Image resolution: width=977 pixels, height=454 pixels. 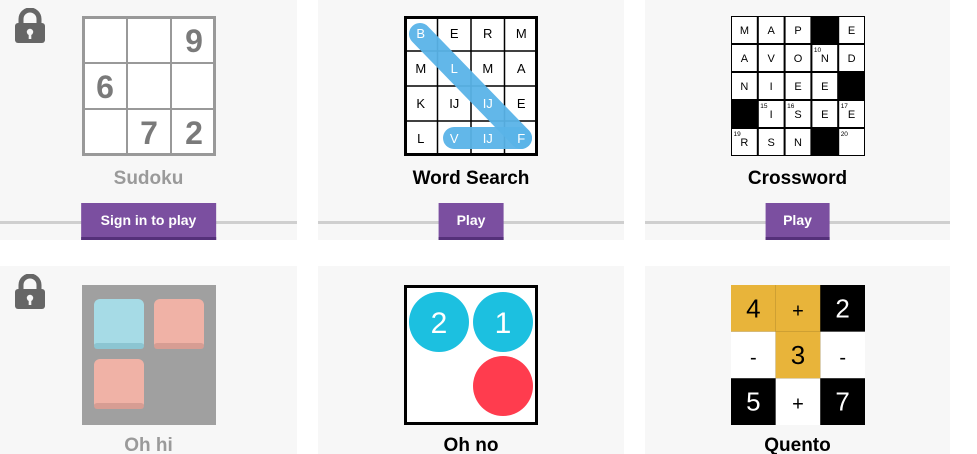 What do you see at coordinates (148, 444) in the screenshot?
I see `game-title: Oh hi` at bounding box center [148, 444].